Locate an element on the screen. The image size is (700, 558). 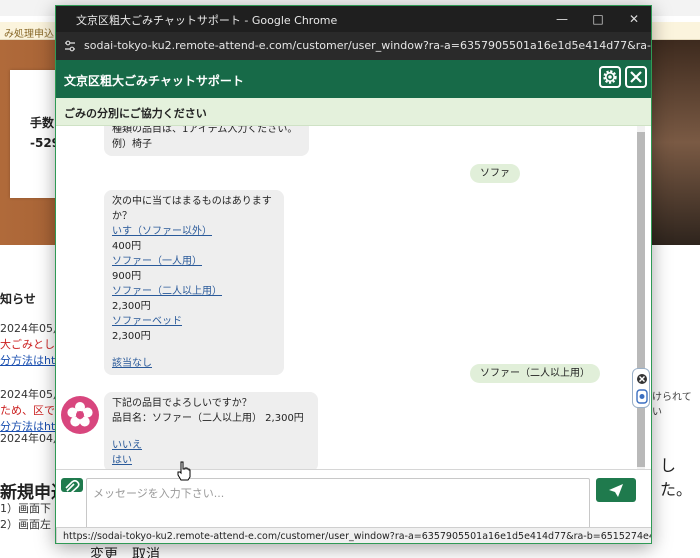
option-link: ソファーベッド is located at coordinates (194, 321).